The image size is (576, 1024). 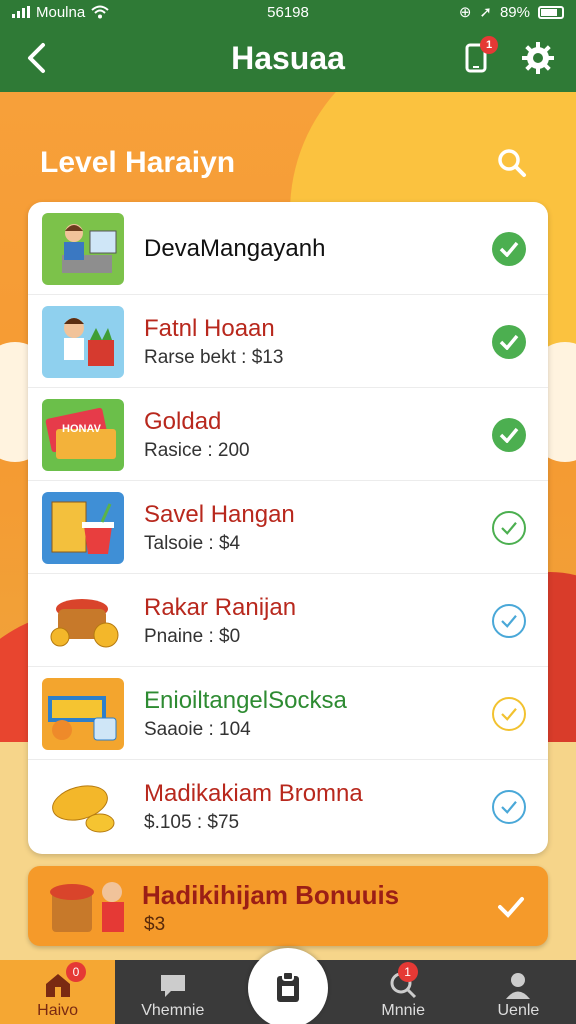 What do you see at coordinates (485, 12) in the screenshot?
I see `location-icon: ➚` at bounding box center [485, 12].